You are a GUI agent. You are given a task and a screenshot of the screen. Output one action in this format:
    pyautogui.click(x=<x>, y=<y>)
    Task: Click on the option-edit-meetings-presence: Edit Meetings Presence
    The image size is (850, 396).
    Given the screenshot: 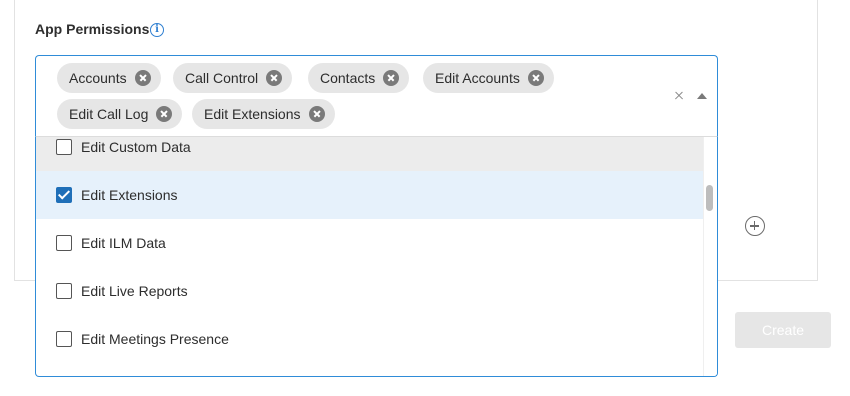 What is the action you would take?
    pyautogui.click(x=369, y=339)
    